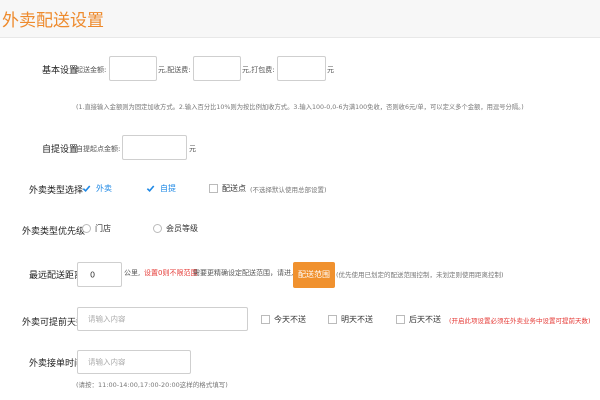 The width and height of the screenshot is (600, 400). Describe the element at coordinates (265, 319) in the screenshot. I see `today-no-delivery-checkbox` at that location.